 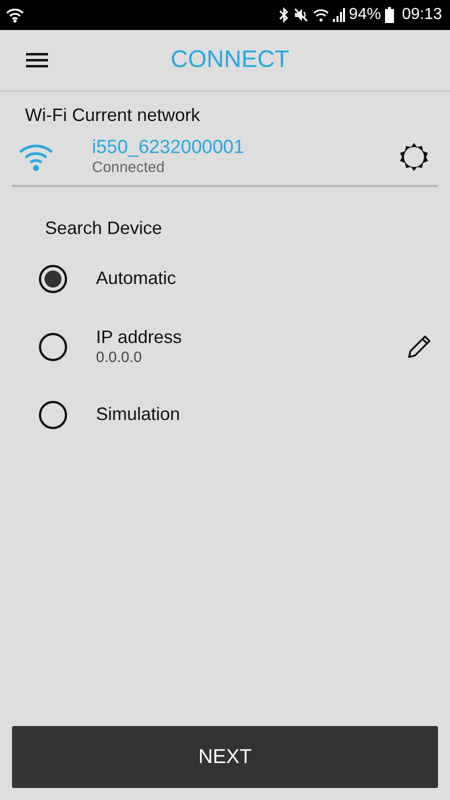 What do you see at coordinates (419, 347) in the screenshot?
I see `pencil-icon` at bounding box center [419, 347].